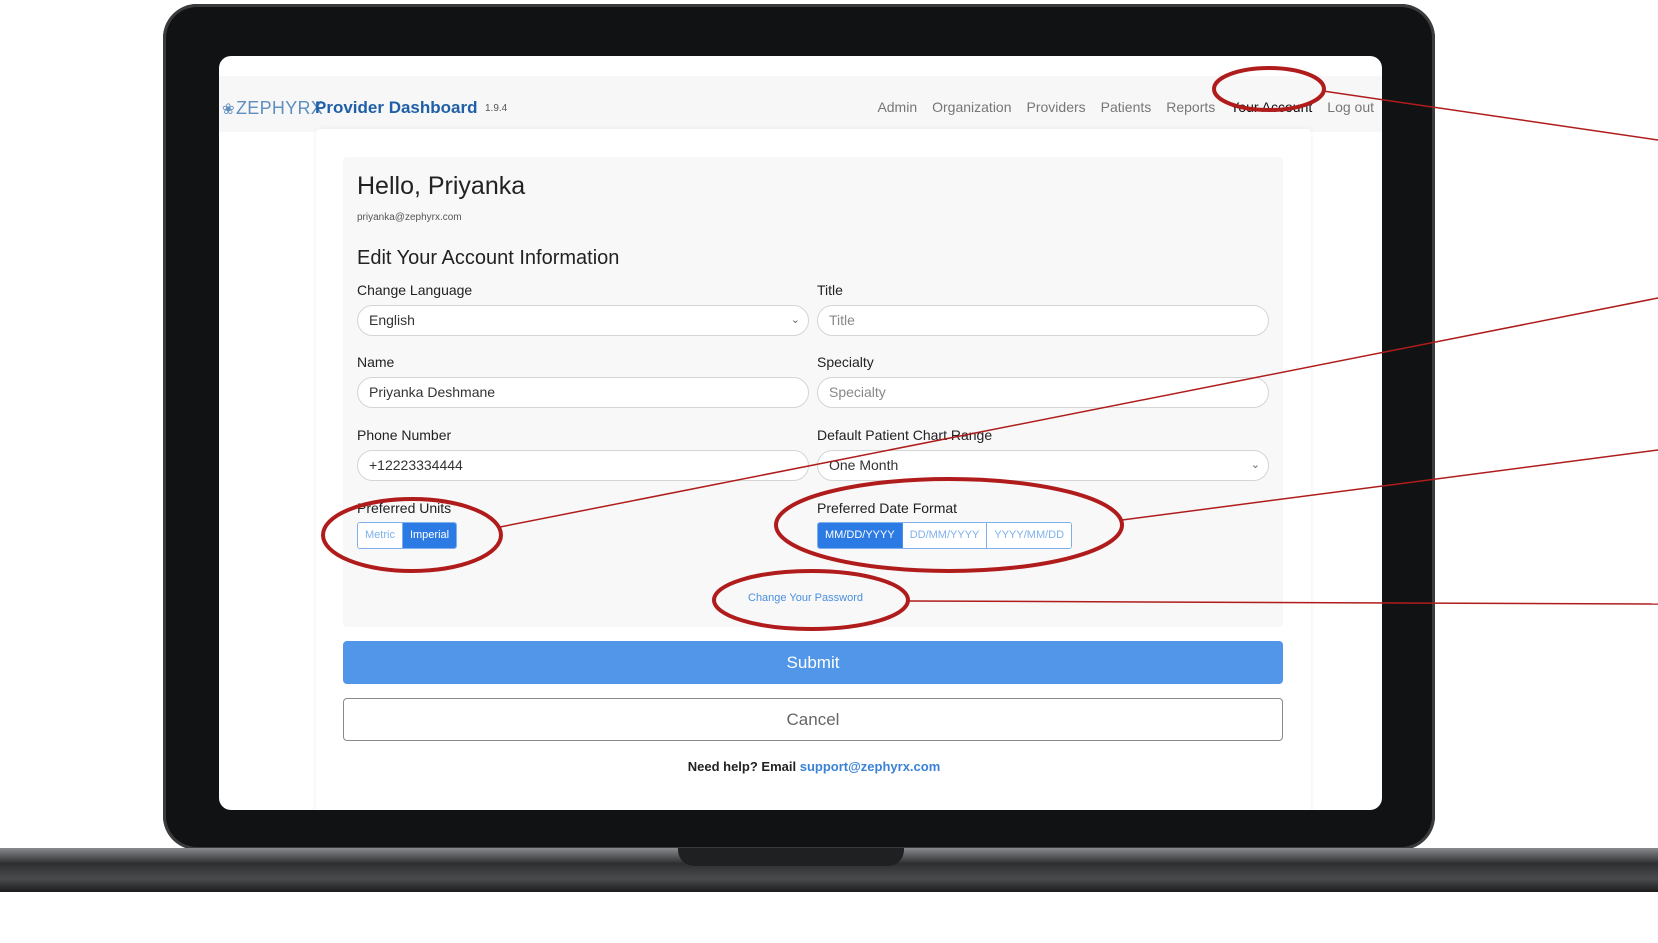 The height and width of the screenshot is (943, 1658). What do you see at coordinates (488, 258) in the screenshot?
I see `form-heading: Edit Your Account Information` at bounding box center [488, 258].